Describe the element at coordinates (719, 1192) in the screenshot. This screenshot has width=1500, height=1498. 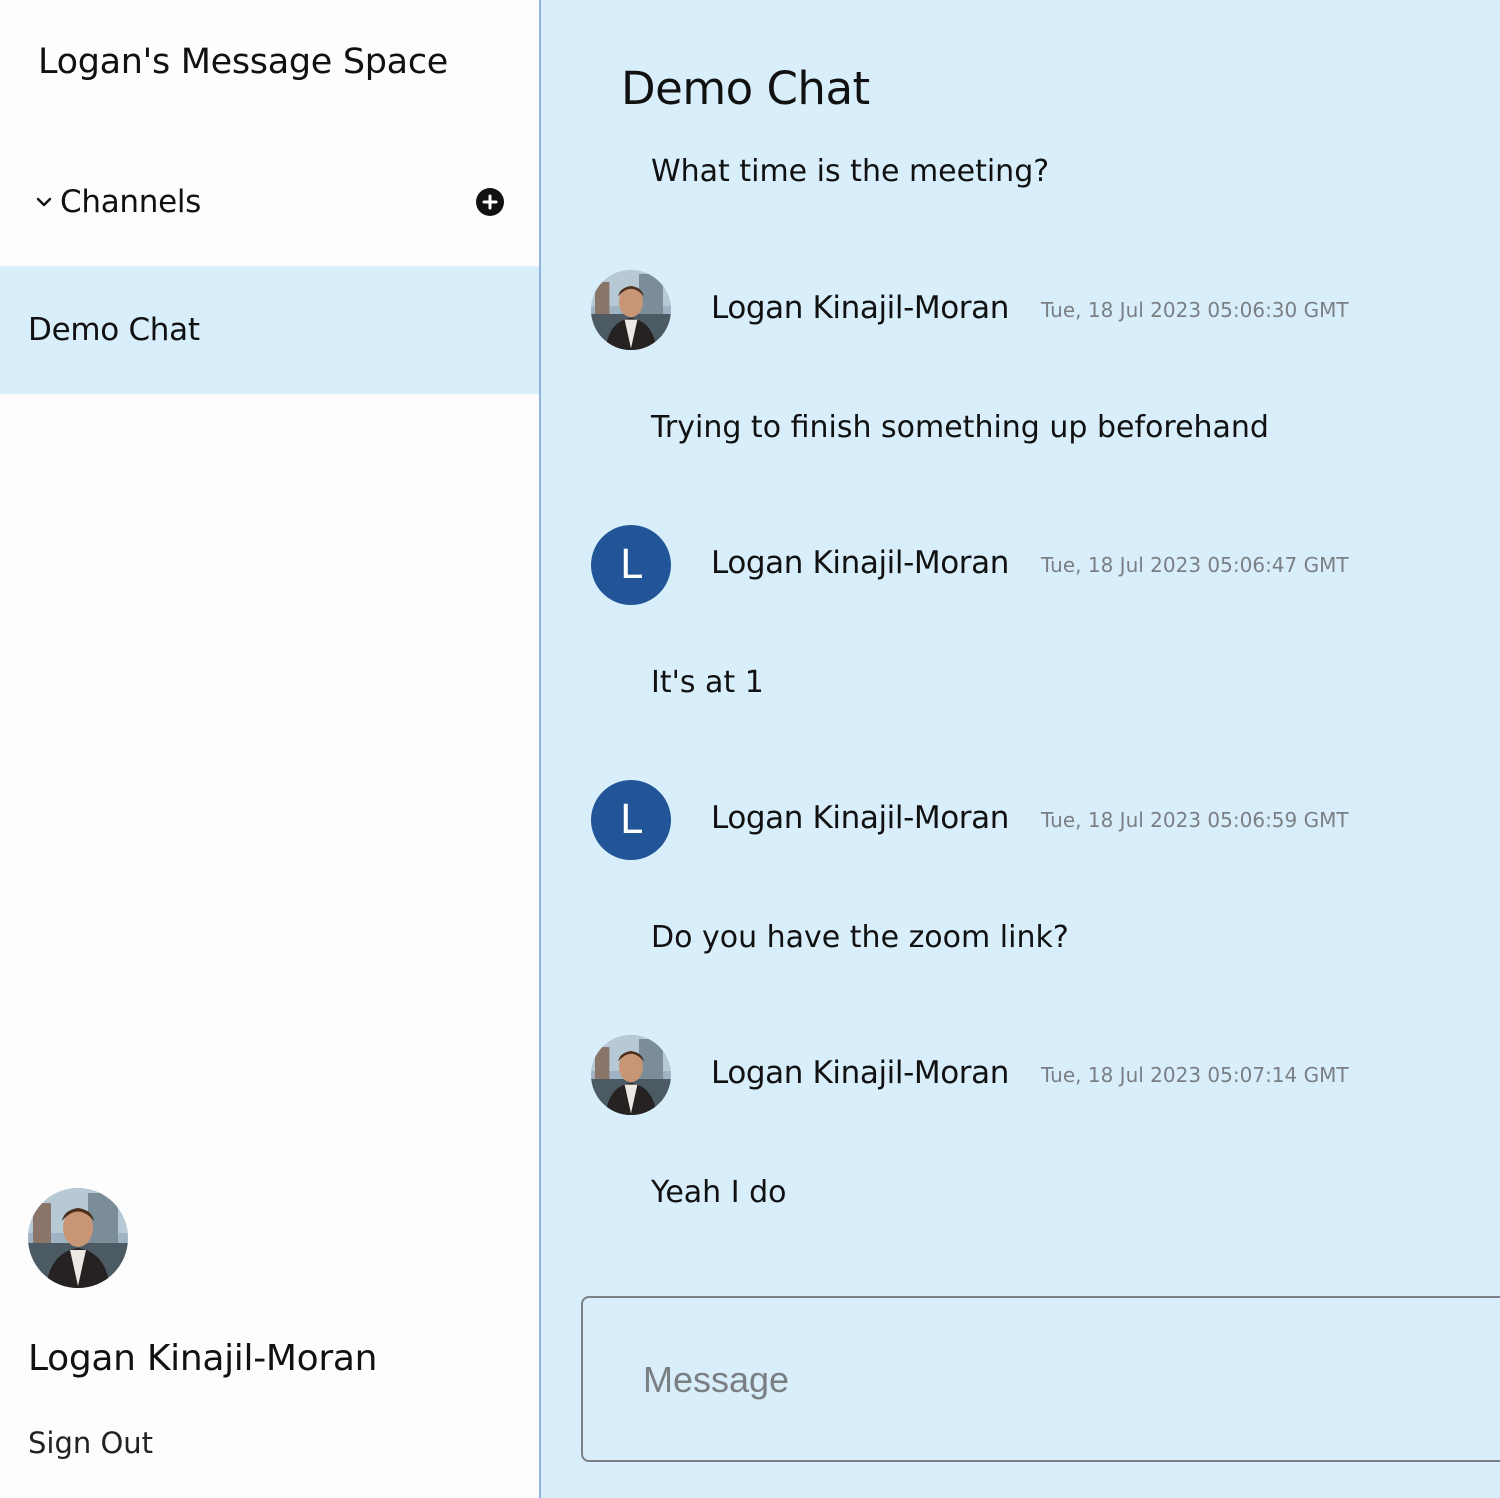
I see `message-text: Yeah I do` at that location.